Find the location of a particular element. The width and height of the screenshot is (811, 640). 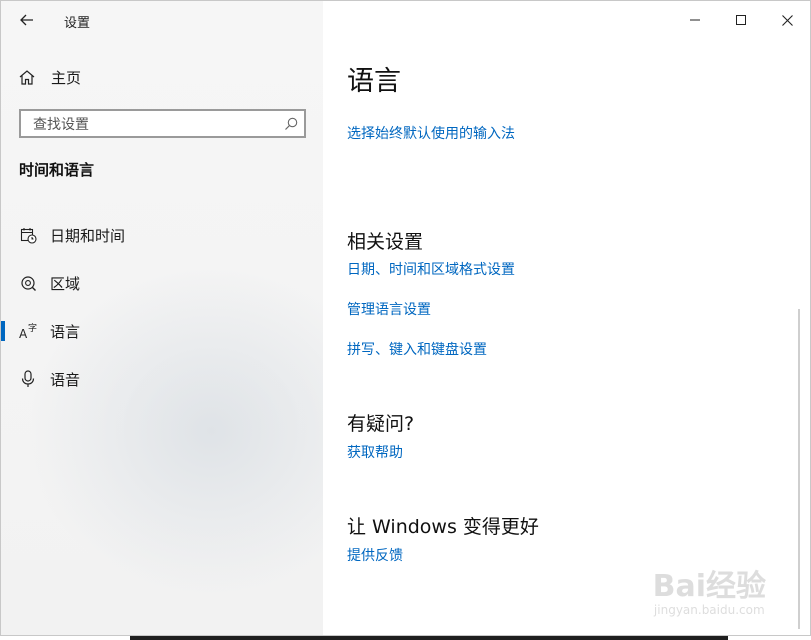

section-title: 时间和语言 is located at coordinates (57, 170).